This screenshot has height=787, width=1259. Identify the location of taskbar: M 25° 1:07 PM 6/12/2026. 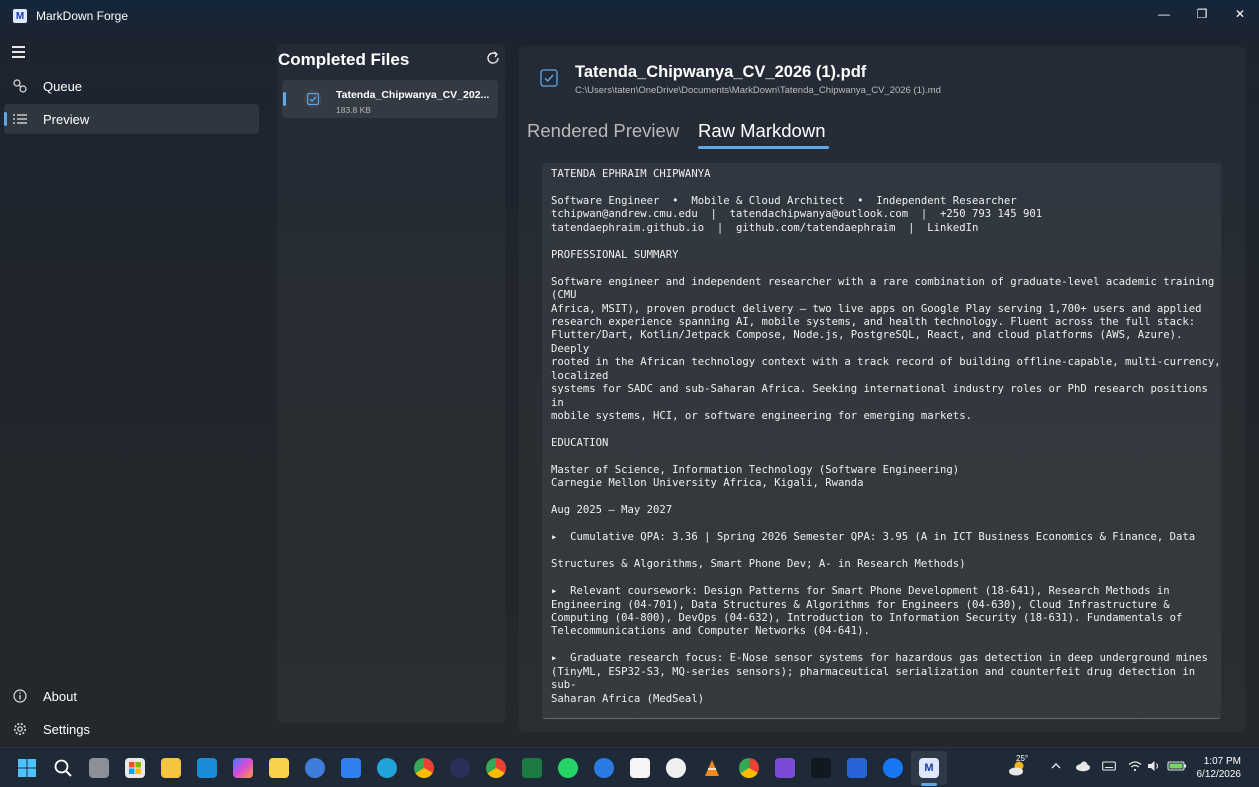
(629, 767).